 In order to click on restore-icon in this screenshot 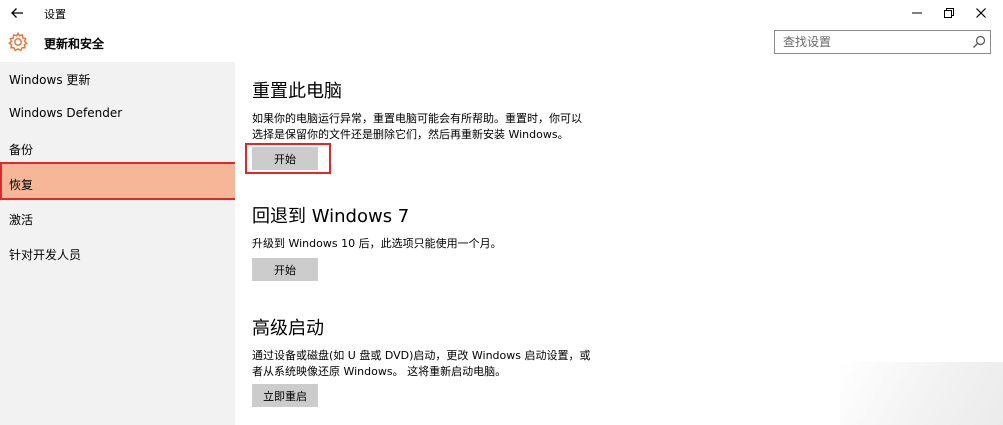, I will do `click(949, 13)`.